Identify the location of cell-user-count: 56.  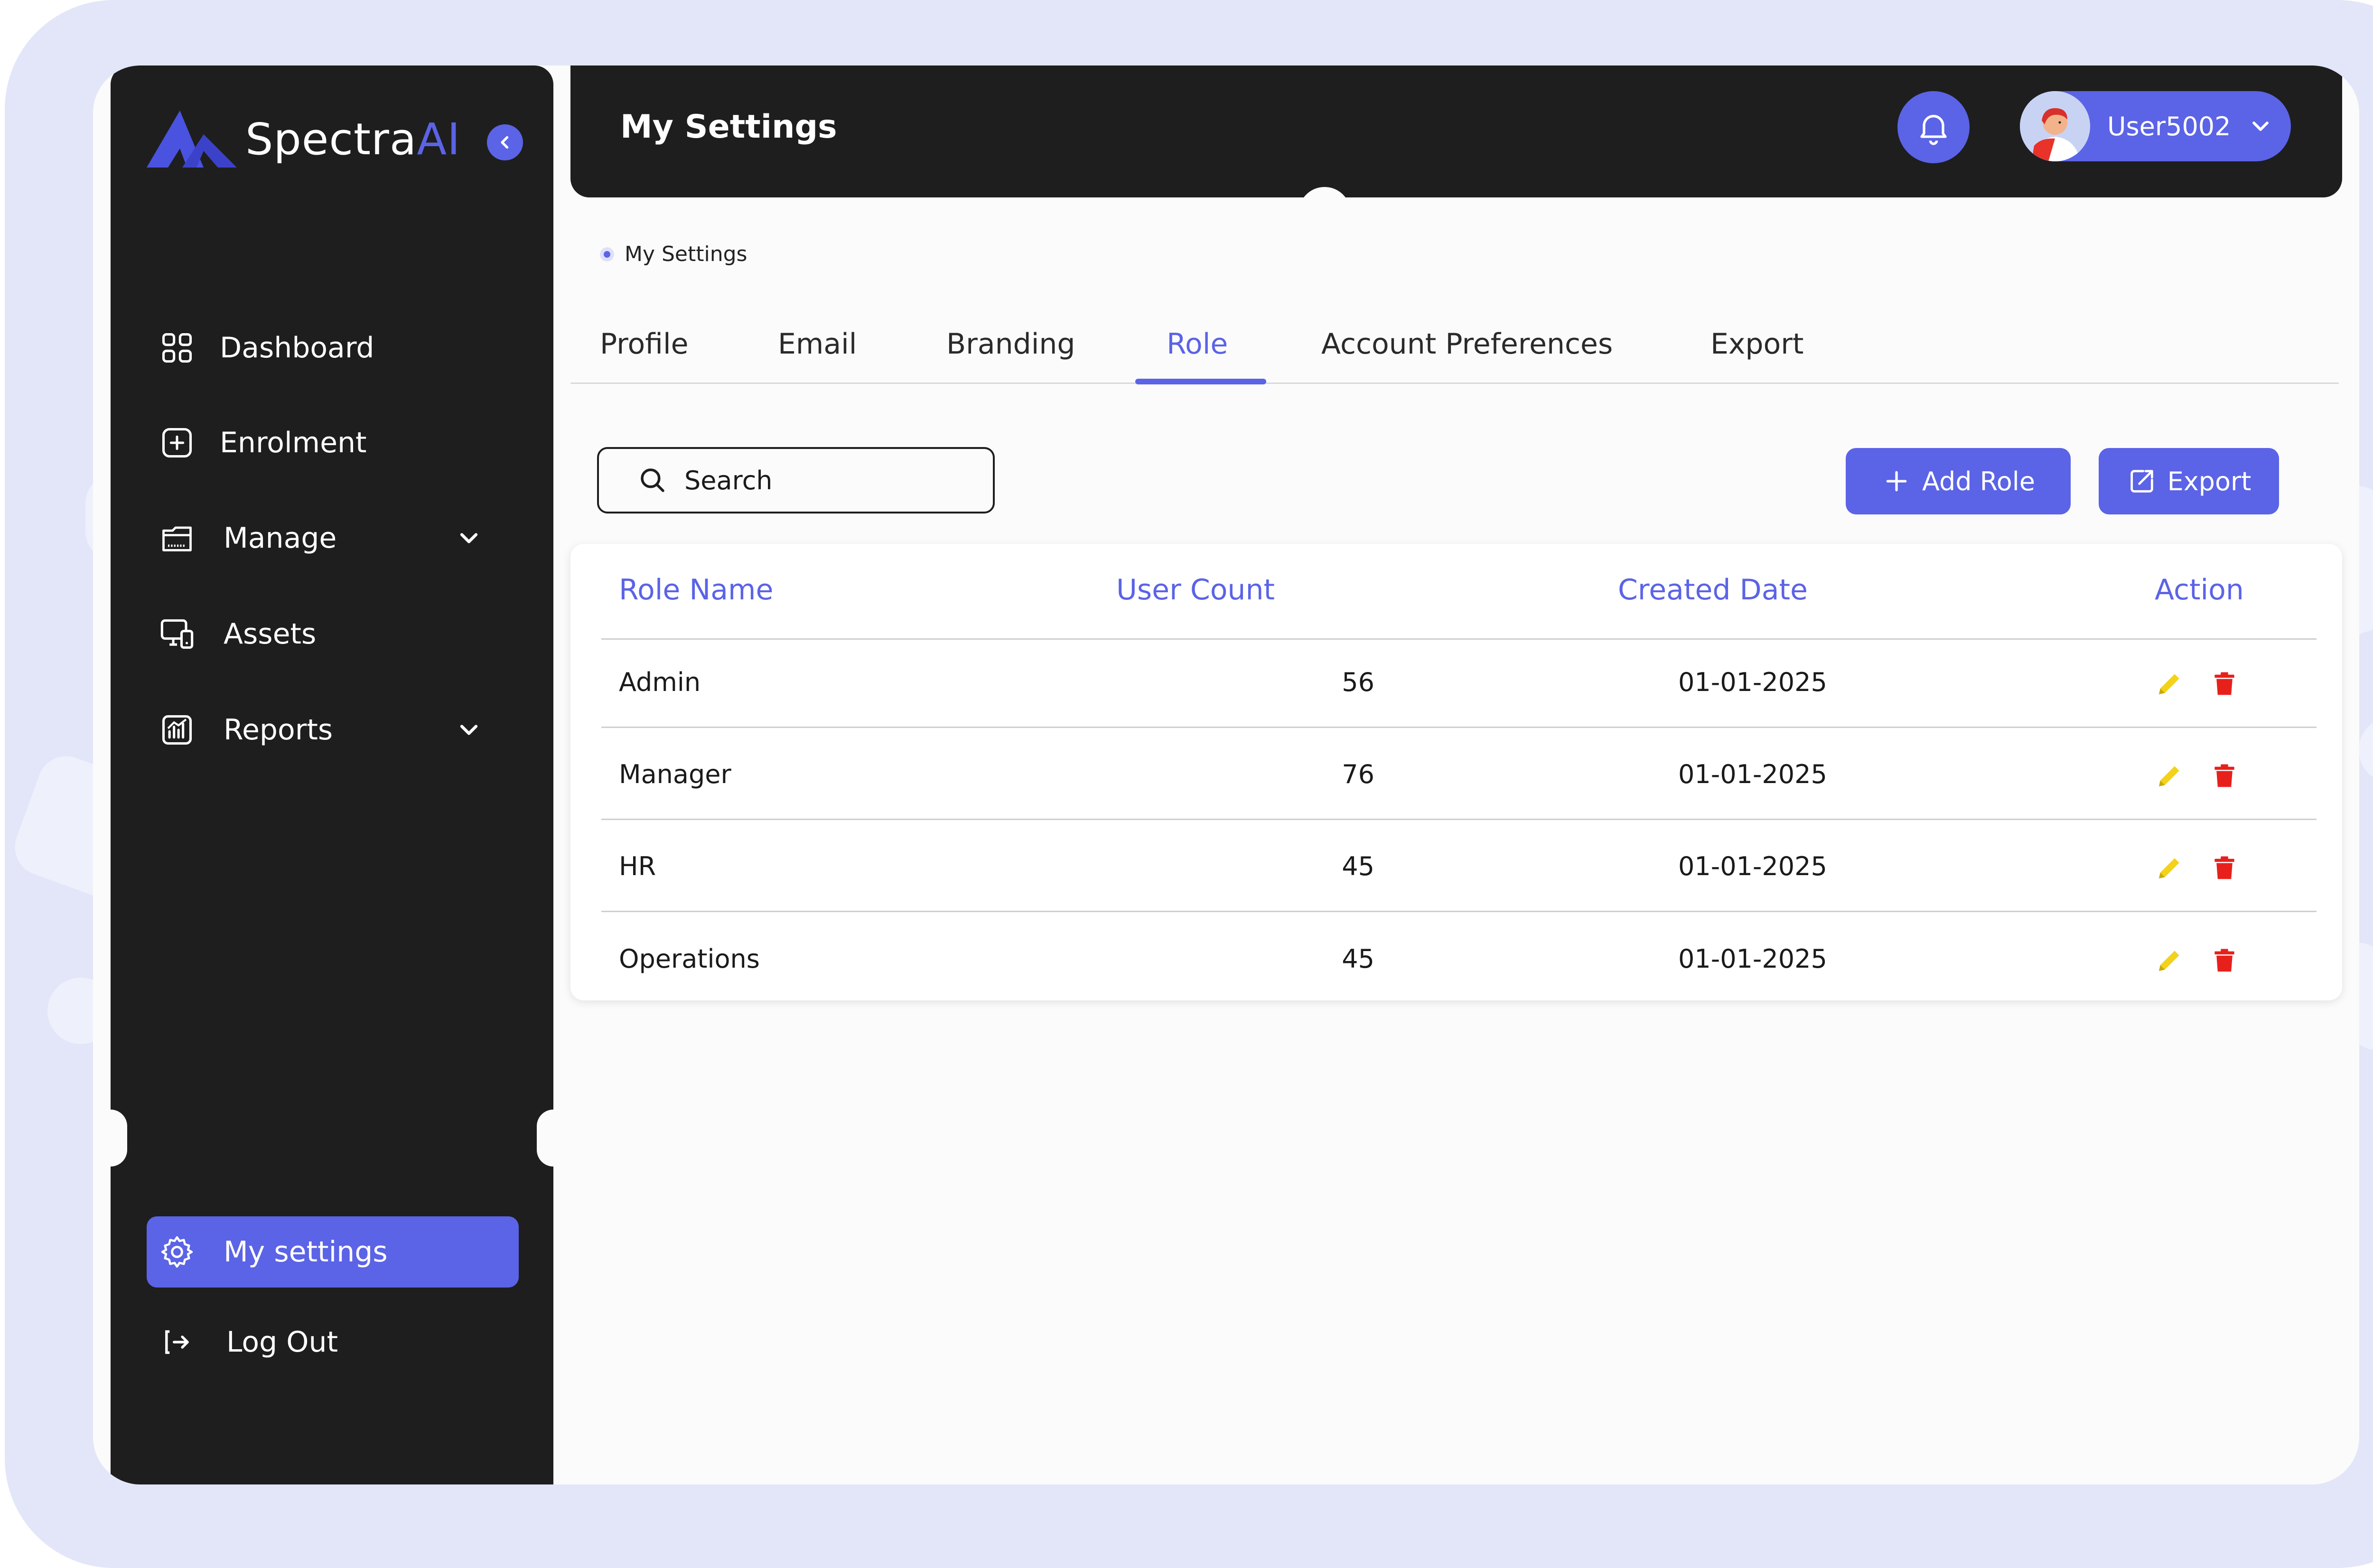
(1358, 682).